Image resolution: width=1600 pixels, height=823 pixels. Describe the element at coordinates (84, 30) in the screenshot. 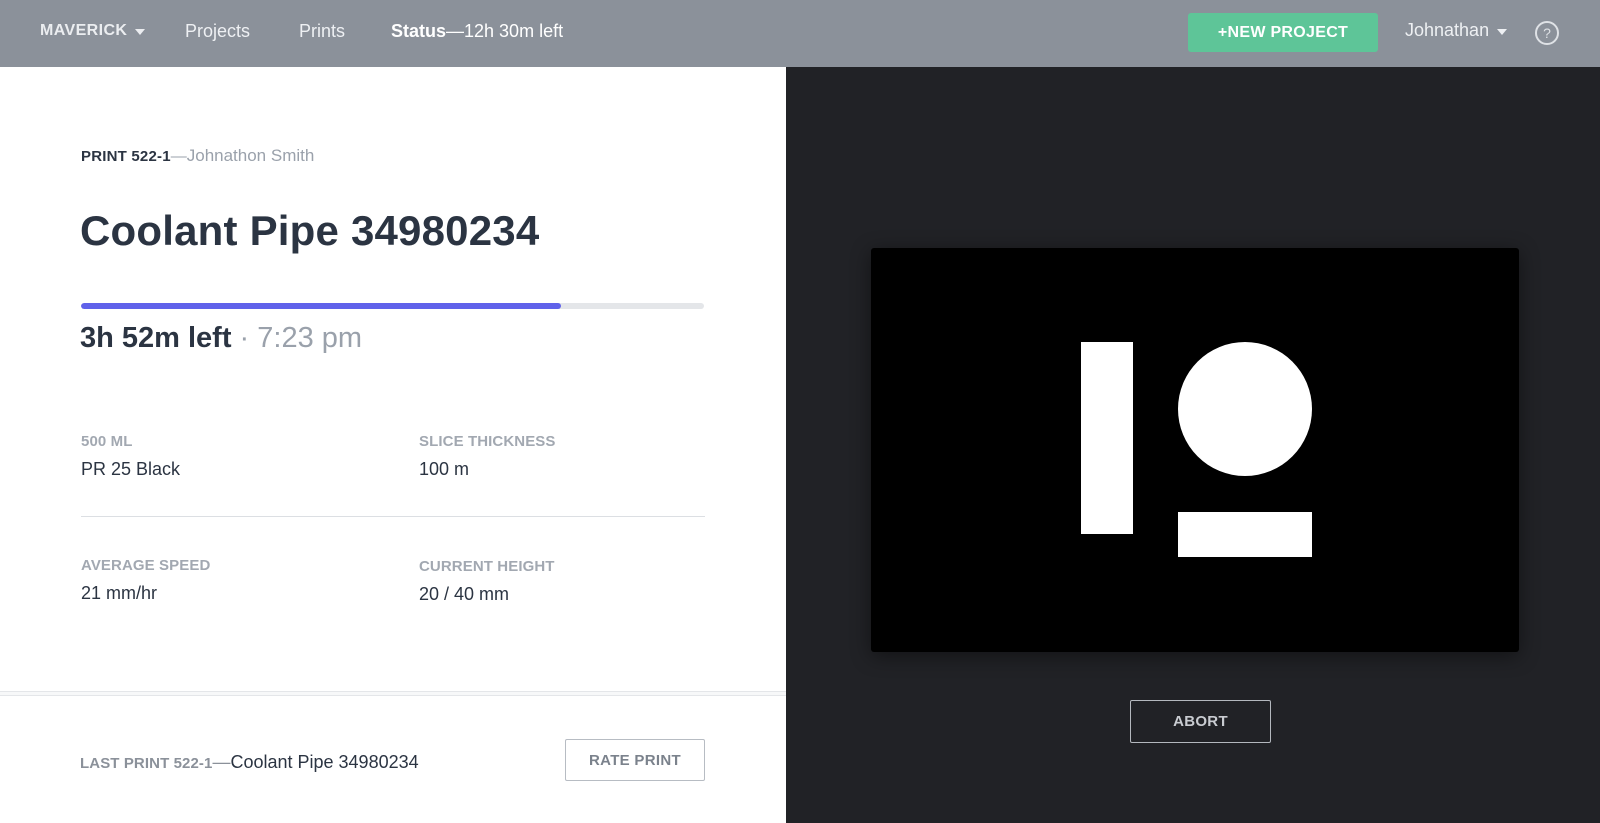

I see `brand-label: MAVERICK` at that location.